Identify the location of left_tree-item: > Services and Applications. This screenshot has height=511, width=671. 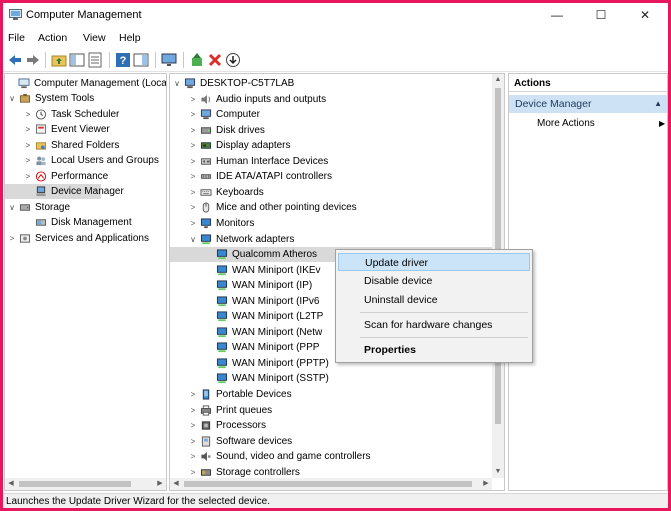
(85, 238).